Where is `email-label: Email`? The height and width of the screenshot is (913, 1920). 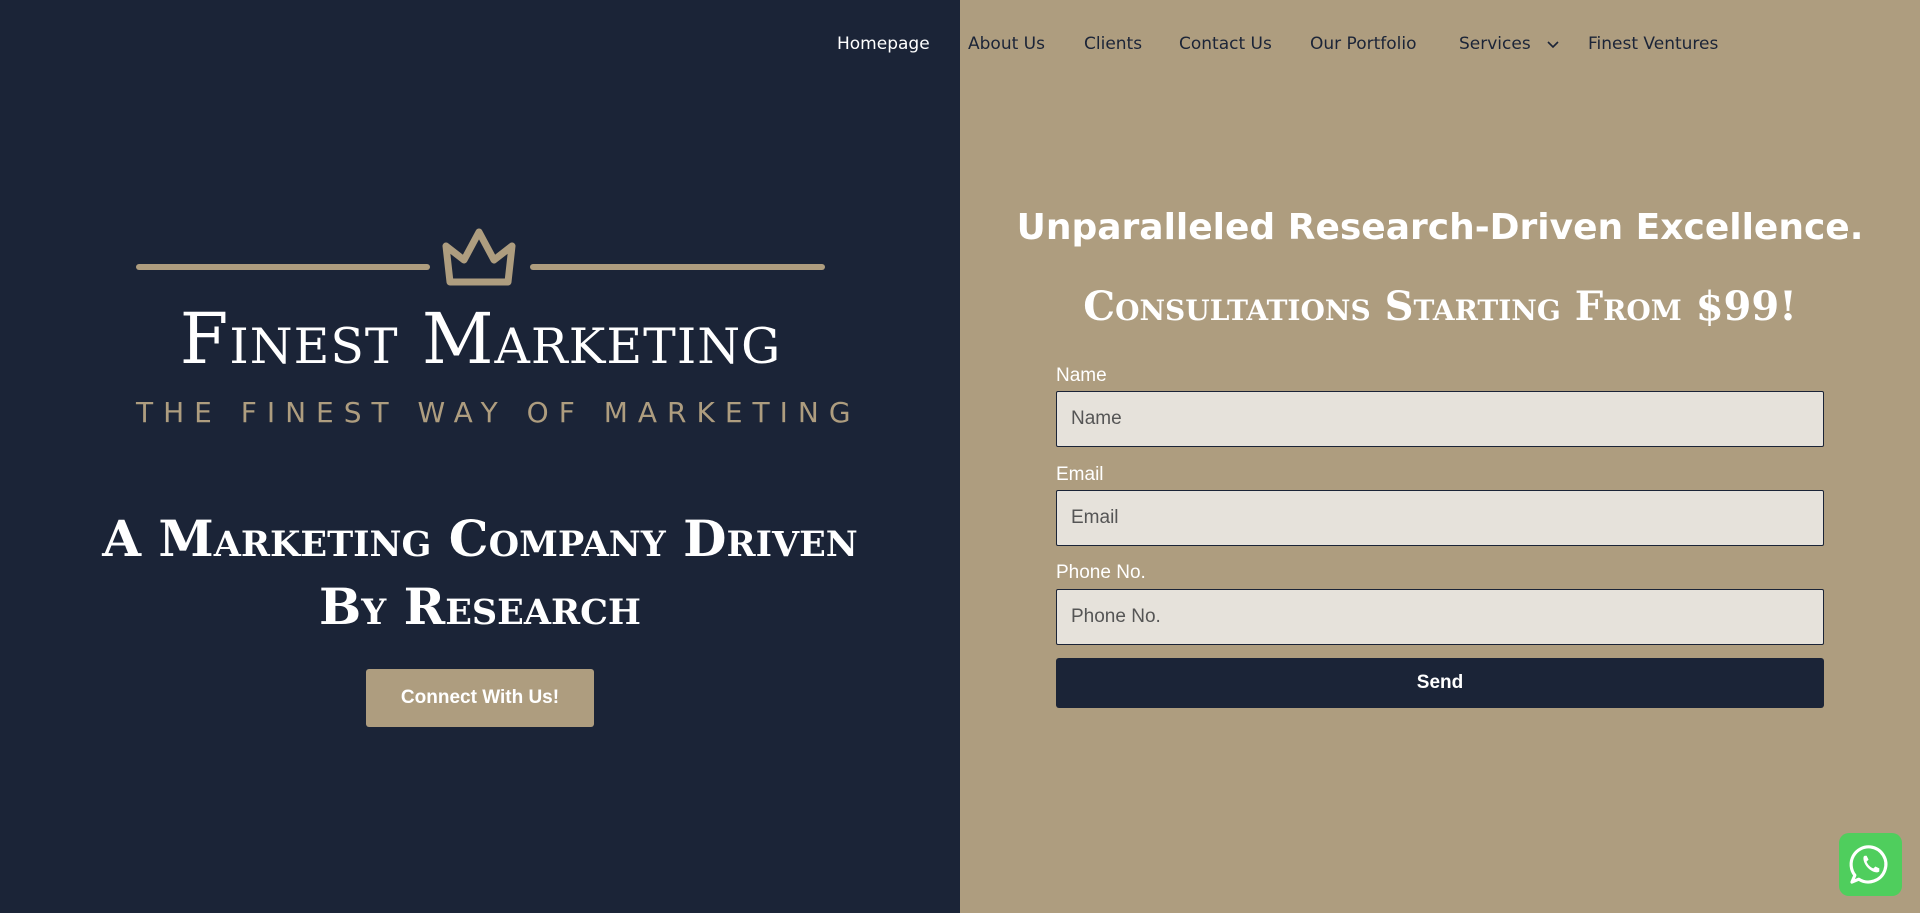
email-label: Email is located at coordinates (1080, 474).